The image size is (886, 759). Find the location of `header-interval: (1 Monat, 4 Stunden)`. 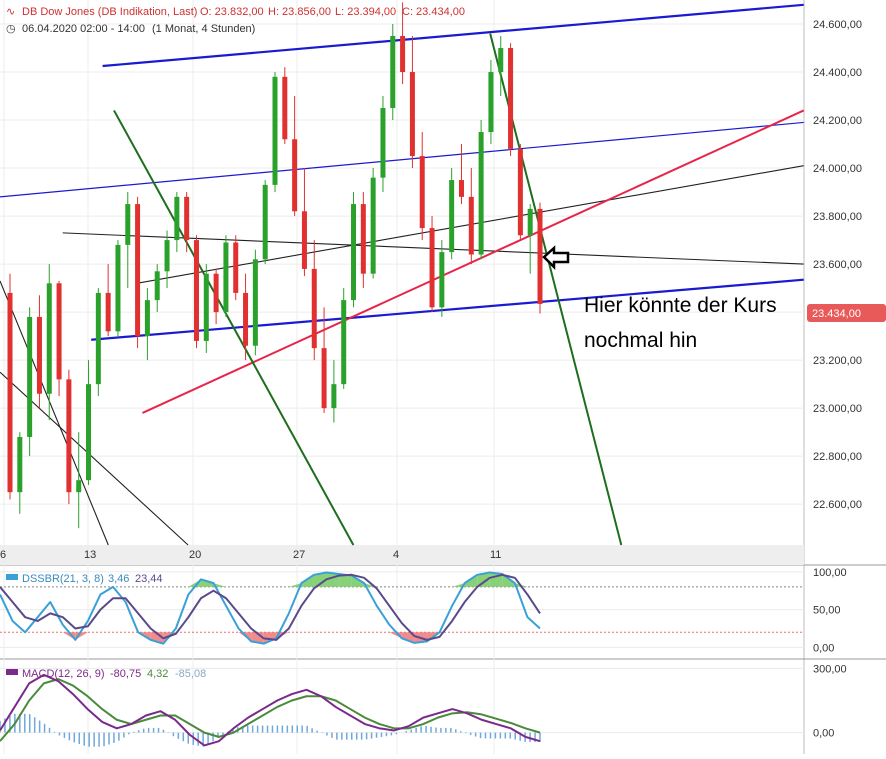

header-interval: (1 Monat, 4 Stunden) is located at coordinates (203, 29).